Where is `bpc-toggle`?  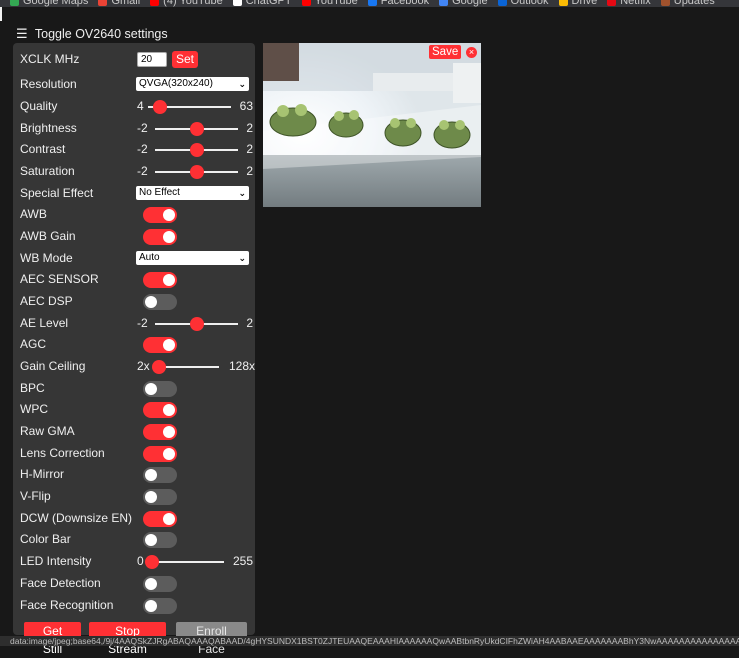 bpc-toggle is located at coordinates (160, 389).